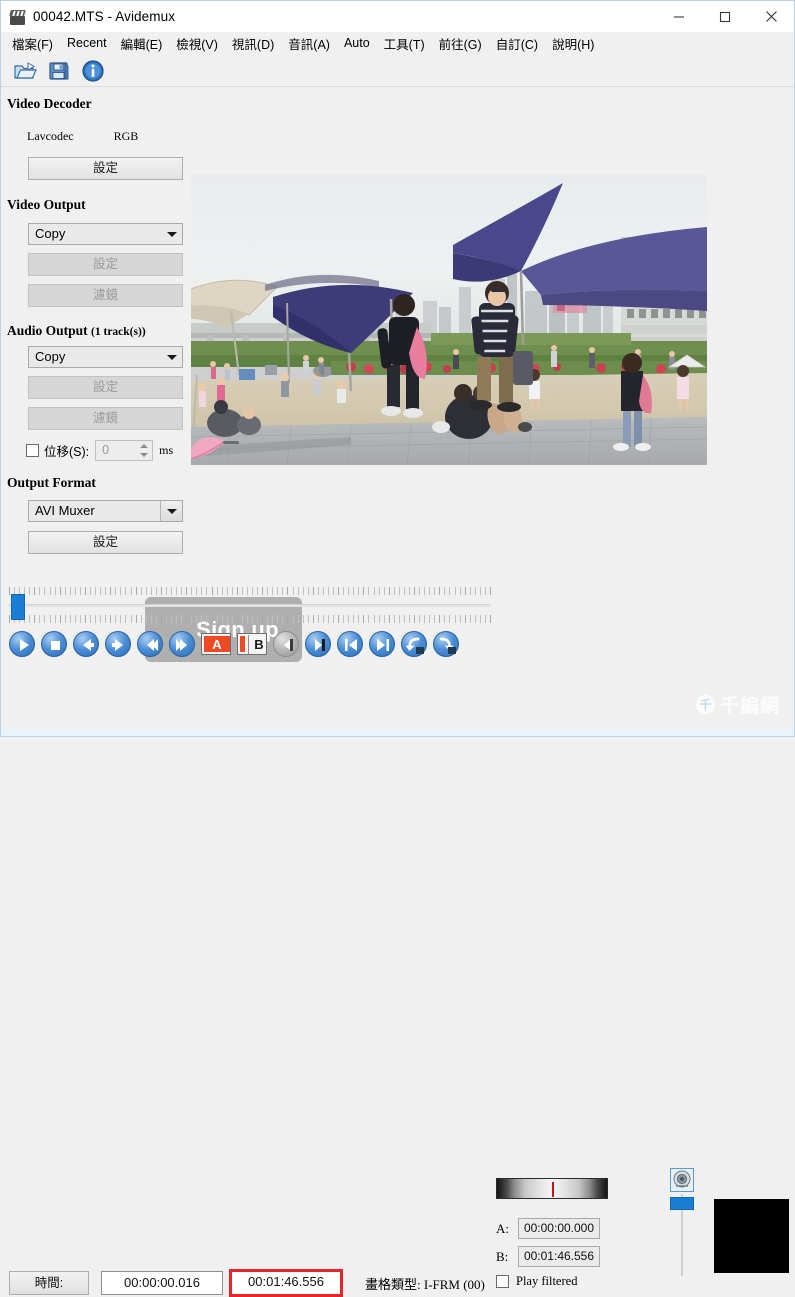 The height and width of the screenshot is (1297, 795). I want to click on video-output-codec-select: Copy, so click(105, 234).